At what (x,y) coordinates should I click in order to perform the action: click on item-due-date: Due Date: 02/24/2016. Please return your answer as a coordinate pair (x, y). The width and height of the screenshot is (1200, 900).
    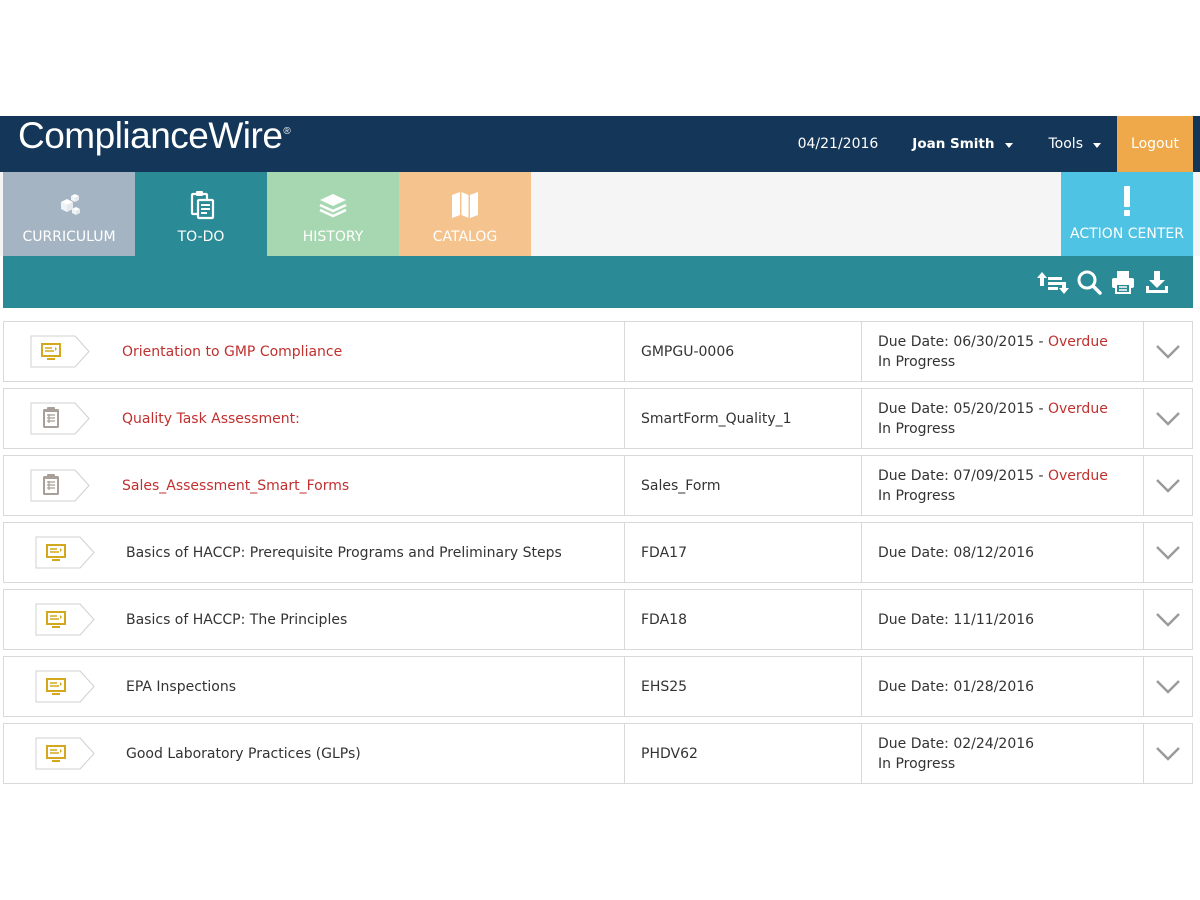
    Looking at the image, I should click on (956, 743).